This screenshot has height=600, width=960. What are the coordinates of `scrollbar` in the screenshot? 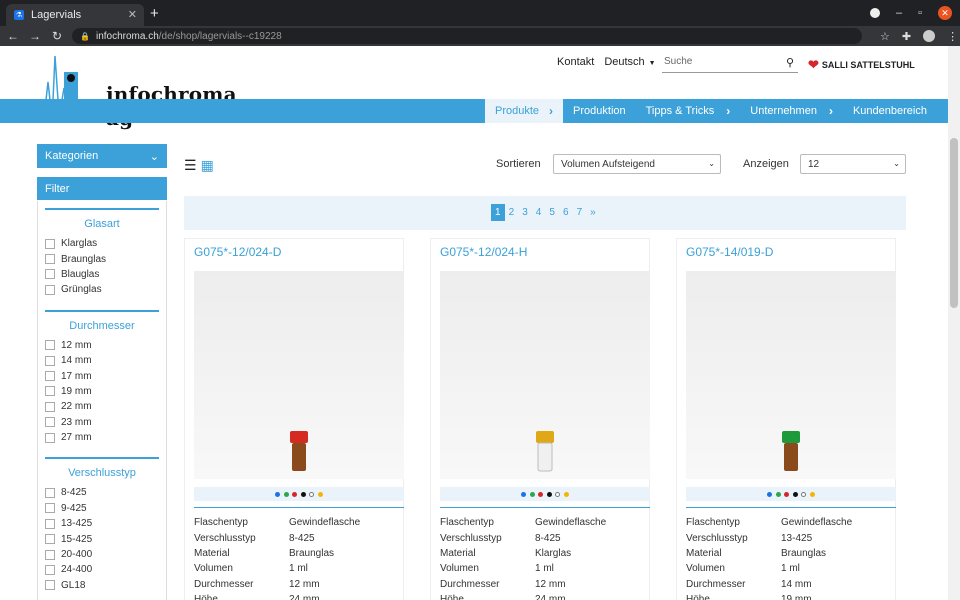 It's located at (954, 323).